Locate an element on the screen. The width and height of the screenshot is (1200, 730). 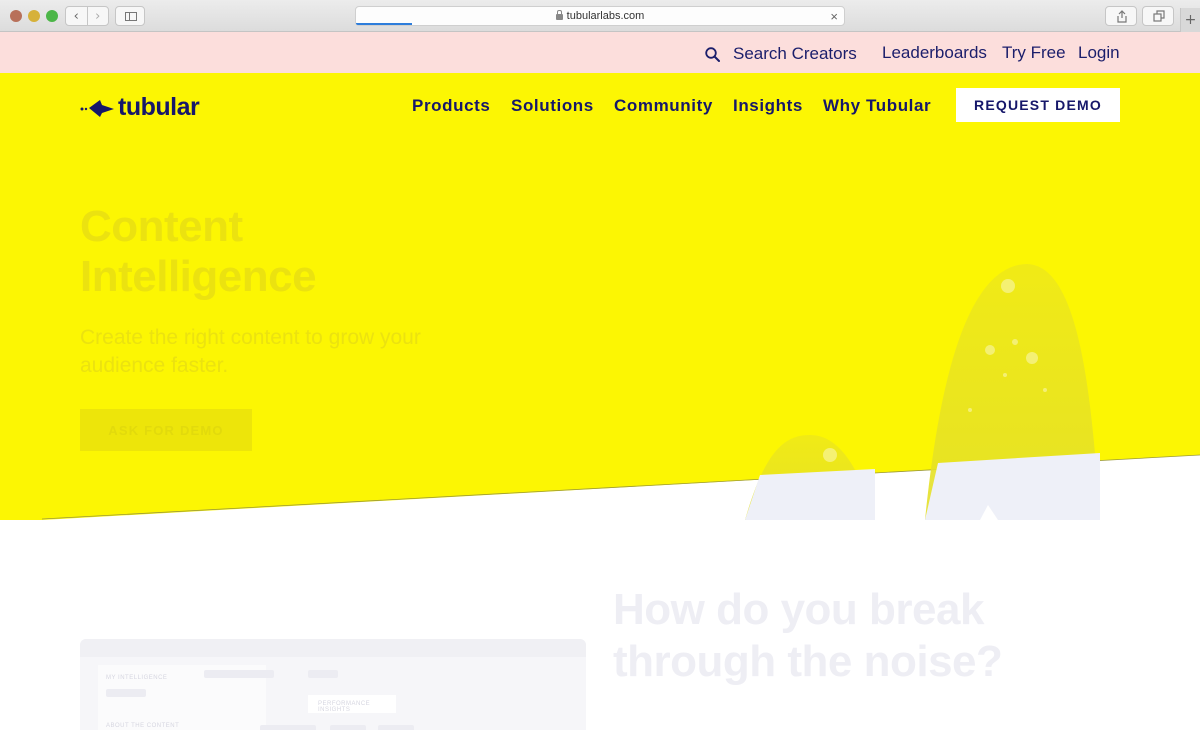
address-bar: tubularlabs.com × is located at coordinates (600, 16).